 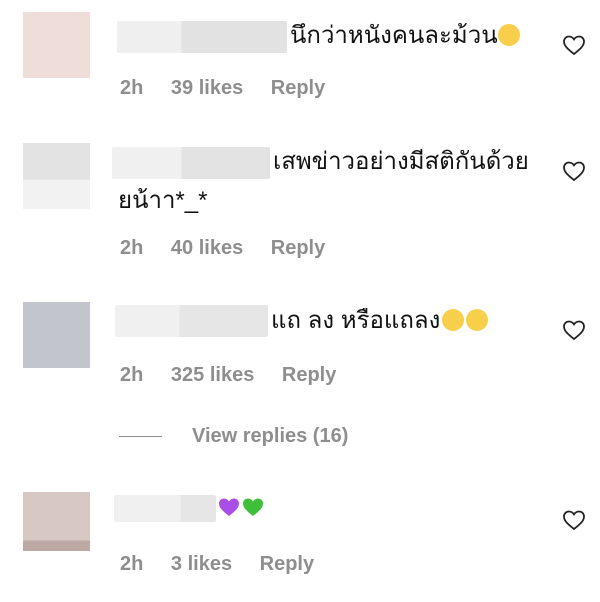 I want to click on comment-meta: 2h 325 likes Reply, so click(x=239, y=375).